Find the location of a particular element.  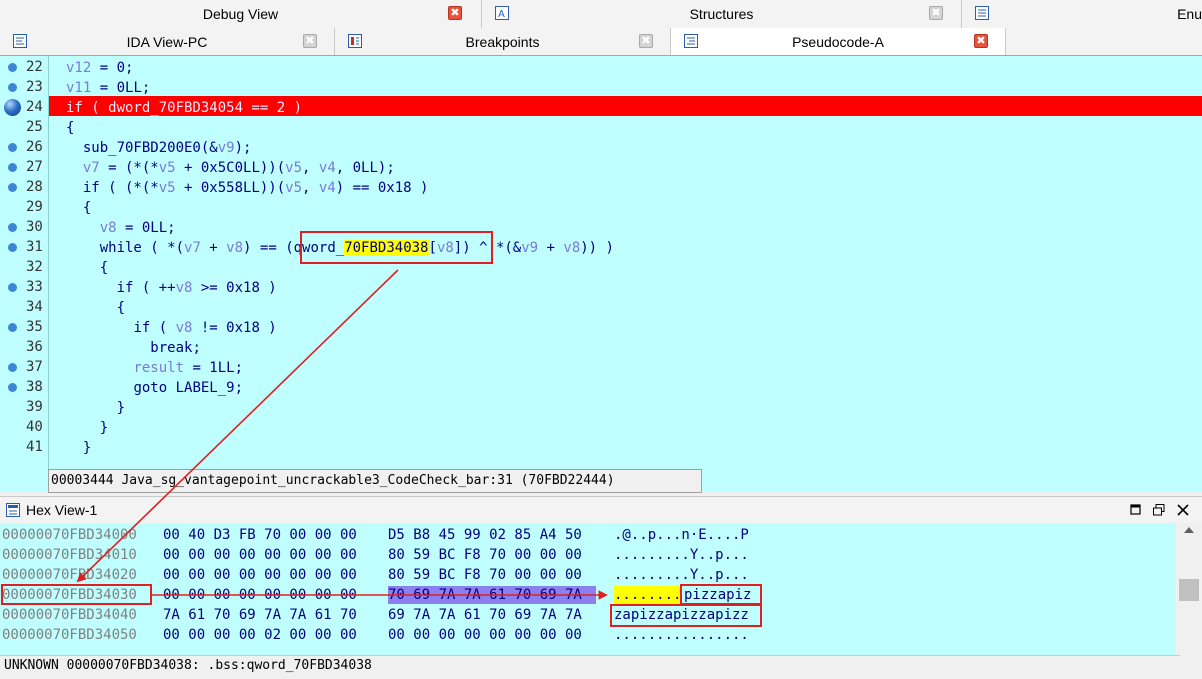

tab-ida-view: IDA View-PC ✖ is located at coordinates (167, 41).